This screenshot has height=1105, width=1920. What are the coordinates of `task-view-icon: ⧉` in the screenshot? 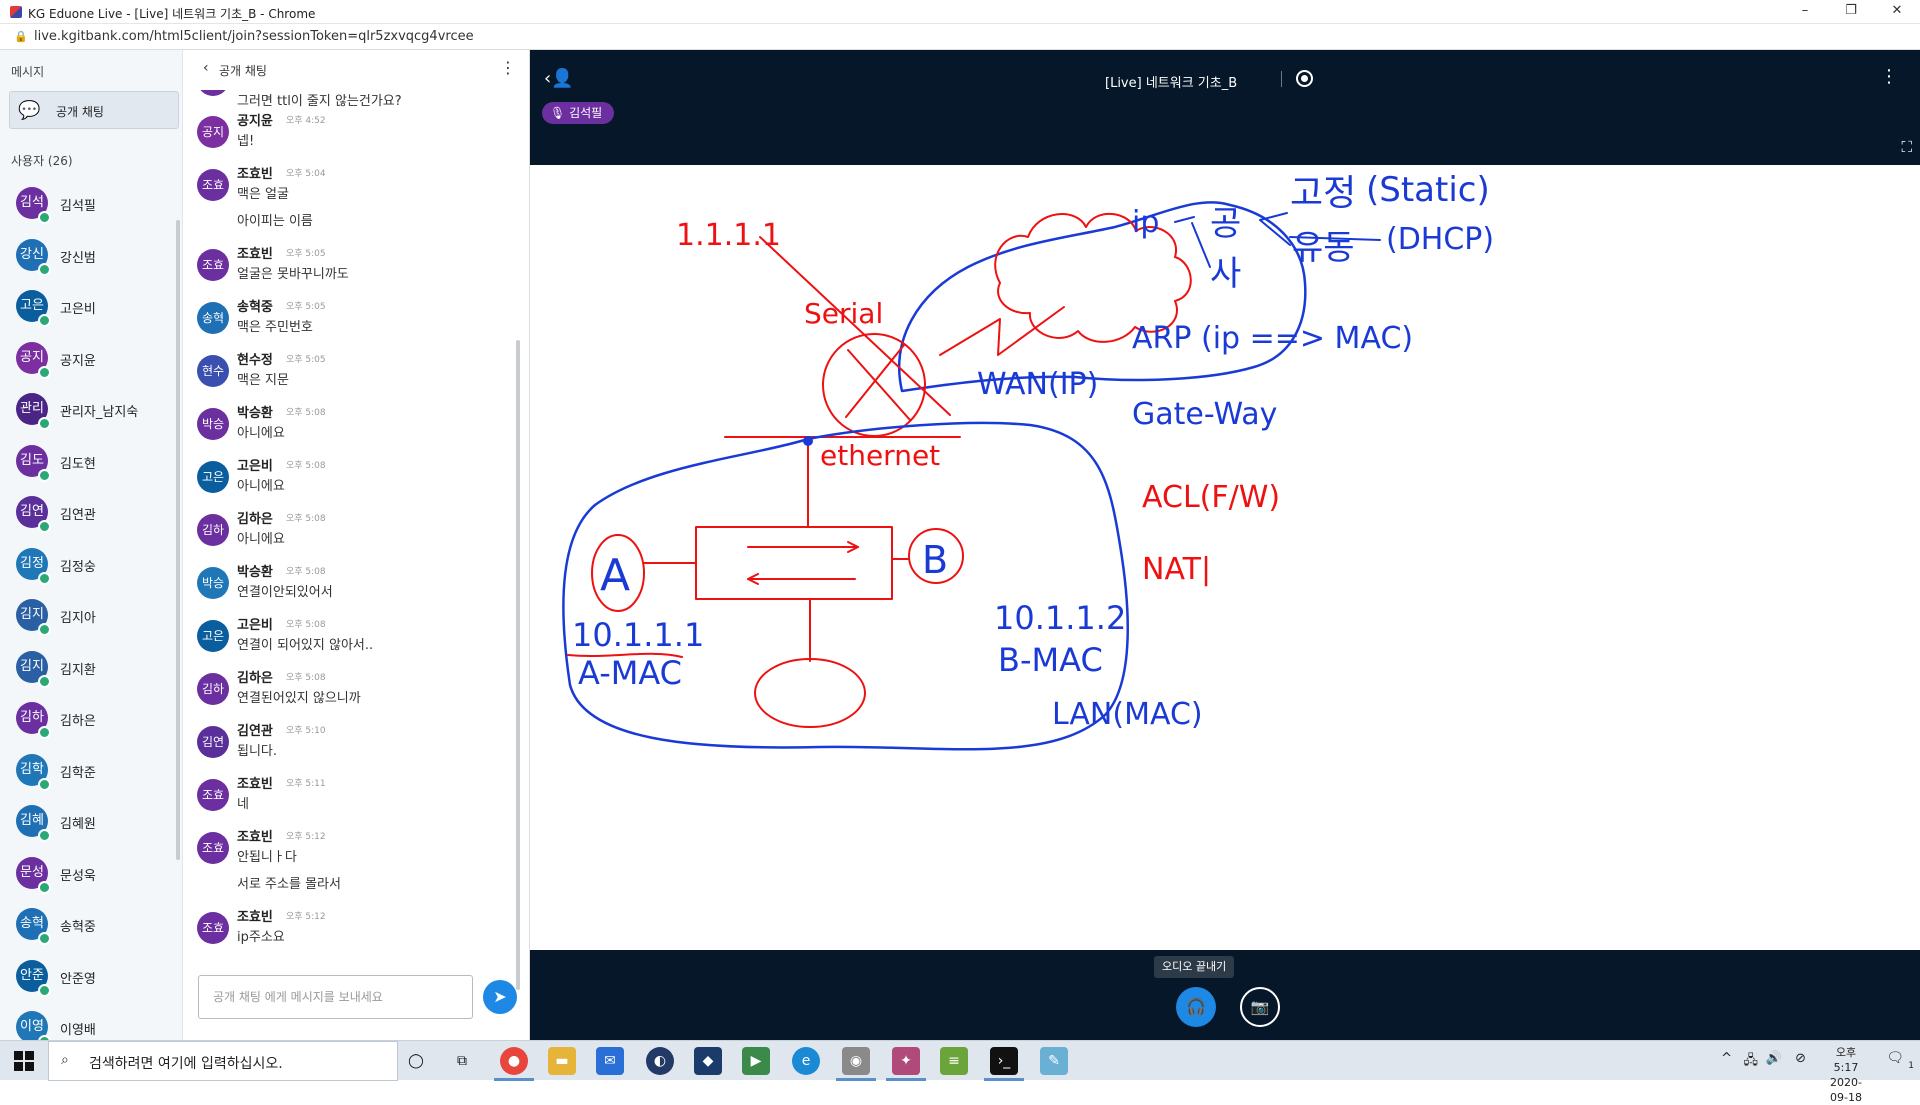 It's located at (462, 1061).